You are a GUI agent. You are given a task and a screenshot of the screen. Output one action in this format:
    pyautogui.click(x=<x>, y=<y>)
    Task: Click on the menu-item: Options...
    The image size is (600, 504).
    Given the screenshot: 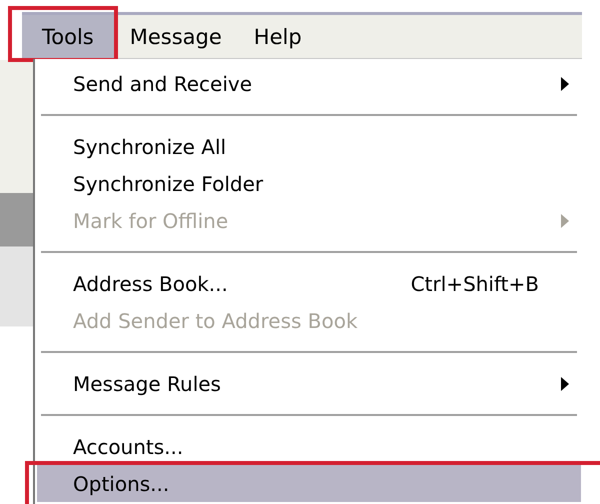 What is the action you would take?
    pyautogui.click(x=309, y=483)
    